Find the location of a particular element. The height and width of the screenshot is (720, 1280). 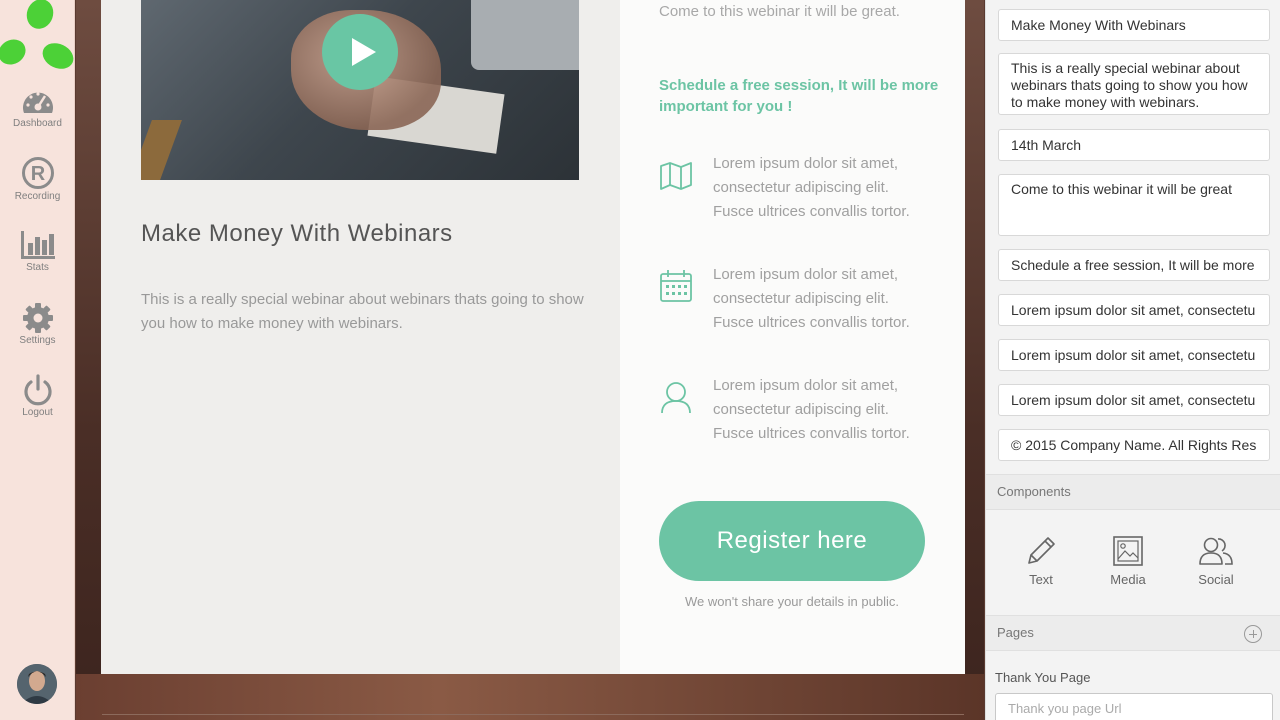

pages-header: Pages is located at coordinates (1133, 633).